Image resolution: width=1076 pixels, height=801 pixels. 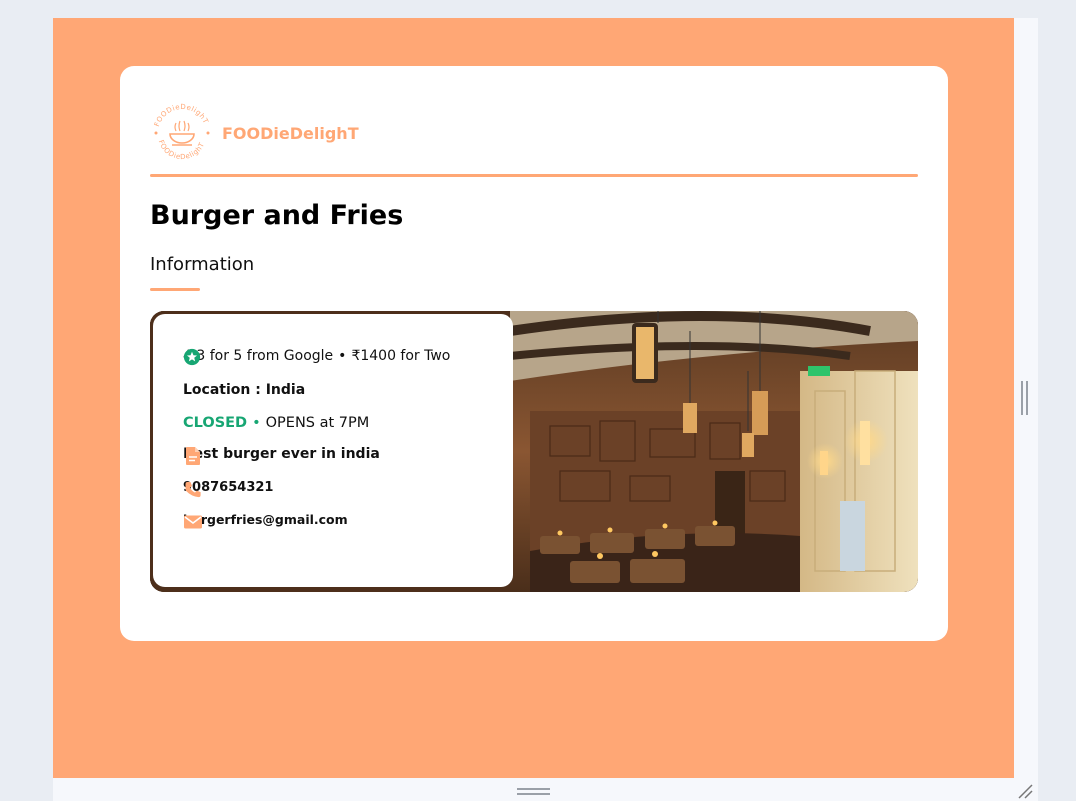 I want to click on status-badge: CLOSED, so click(x=215, y=423).